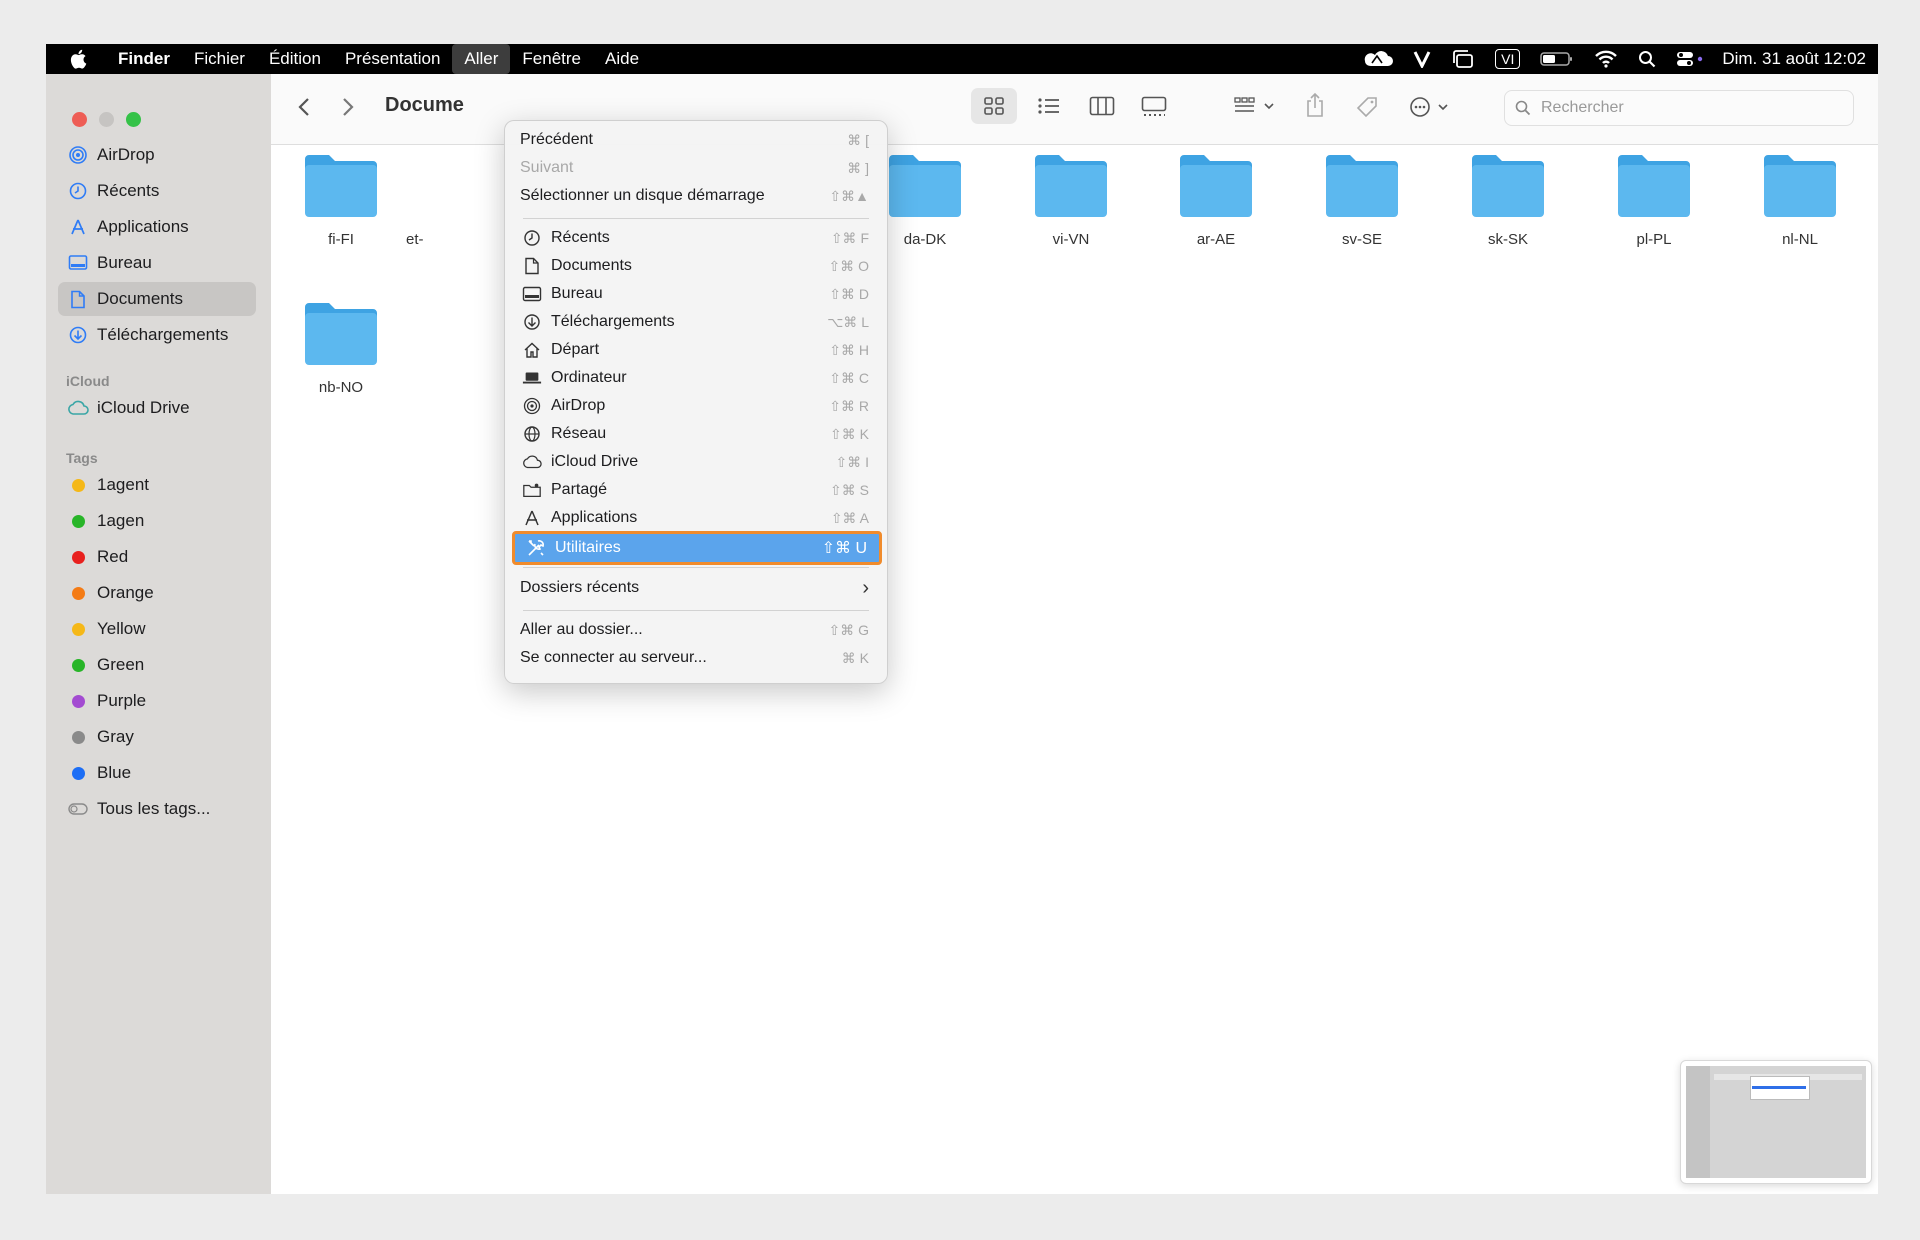  Describe the element at coordinates (1431, 107) in the screenshot. I see `more-actions-button` at that location.